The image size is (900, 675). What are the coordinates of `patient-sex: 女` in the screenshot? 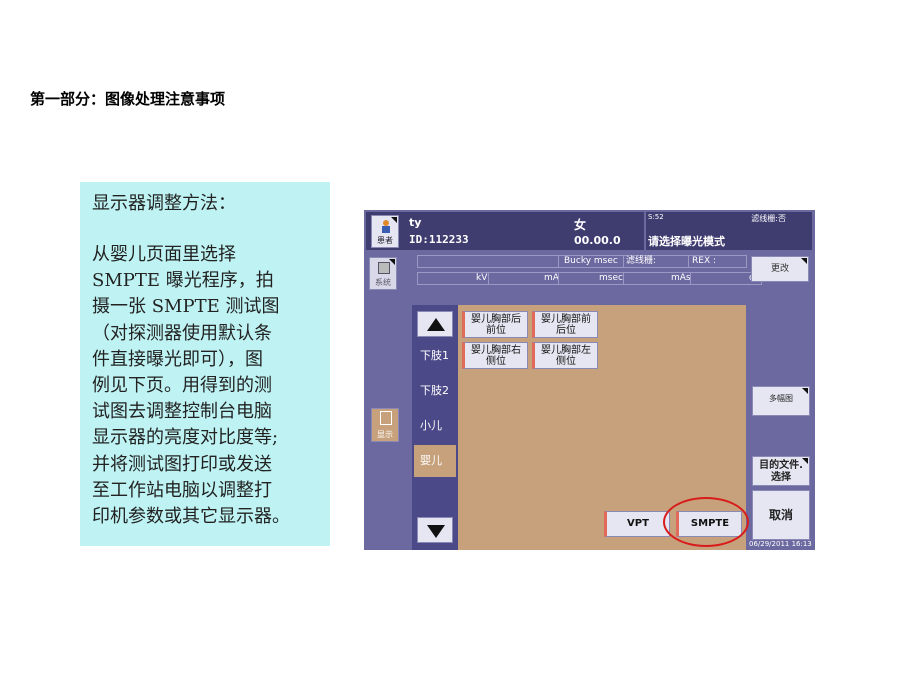 It's located at (580, 225).